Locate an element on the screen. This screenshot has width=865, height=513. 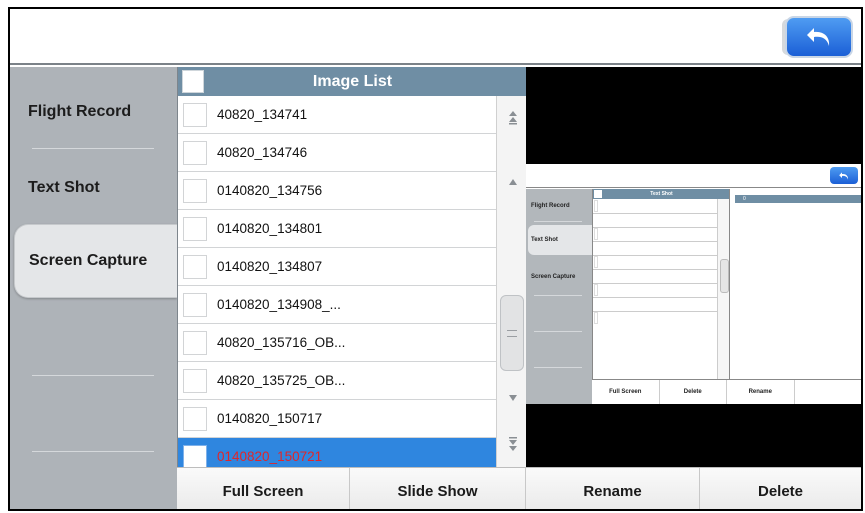
file-name: 0140820_150717 is located at coordinates (270, 418).